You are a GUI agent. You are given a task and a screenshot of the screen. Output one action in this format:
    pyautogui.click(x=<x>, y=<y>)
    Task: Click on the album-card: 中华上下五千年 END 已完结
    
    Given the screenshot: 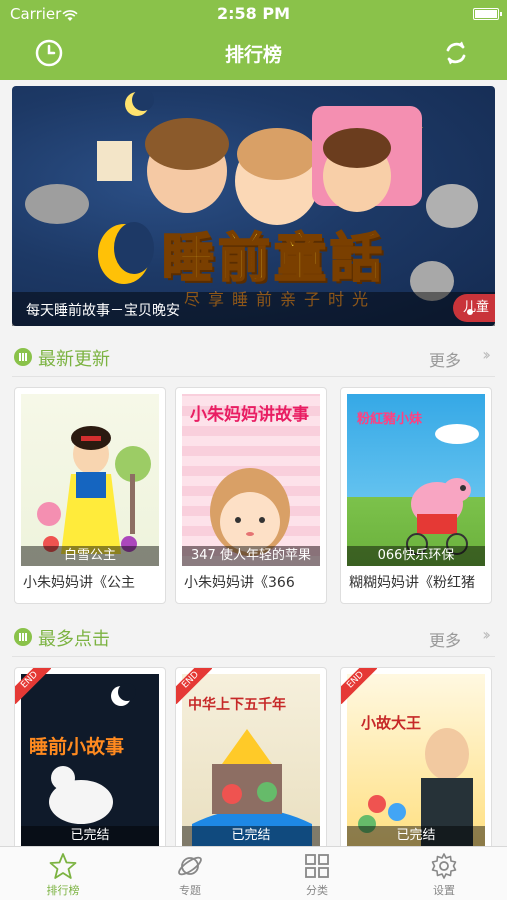 What is the action you would take?
    pyautogui.click(x=251, y=767)
    